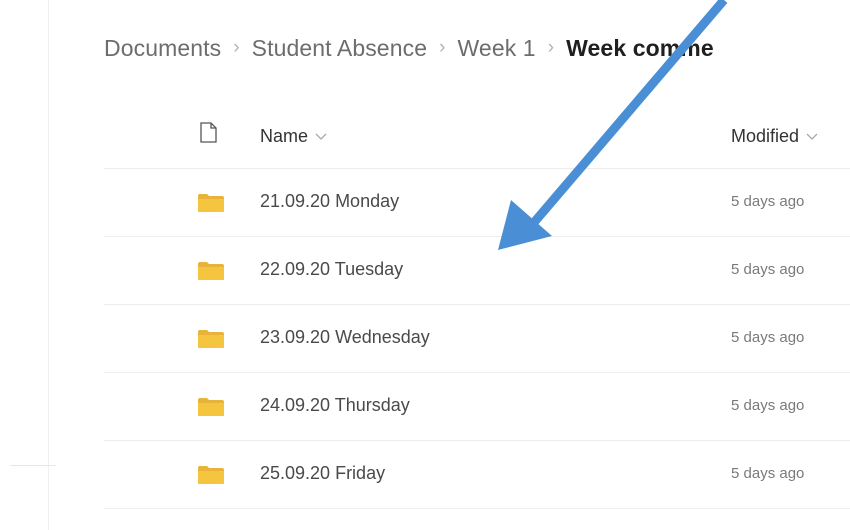  I want to click on left-navigation-rail, so click(24, 265).